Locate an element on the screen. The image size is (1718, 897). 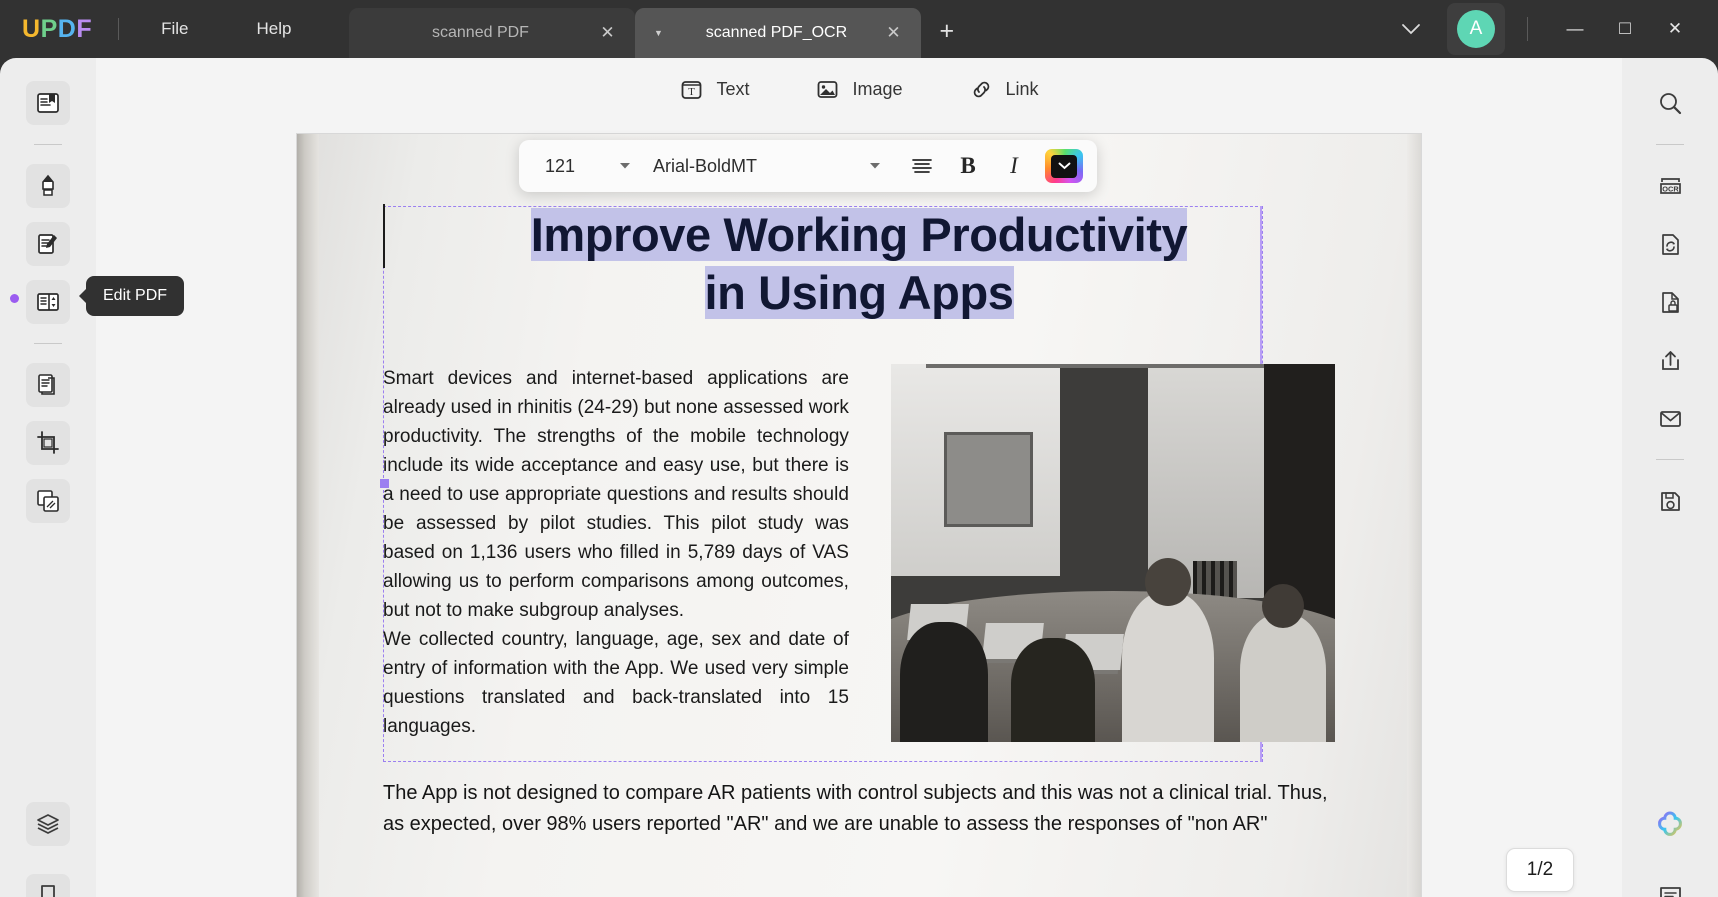
logo-letter-p: P is located at coordinates (49, 28).